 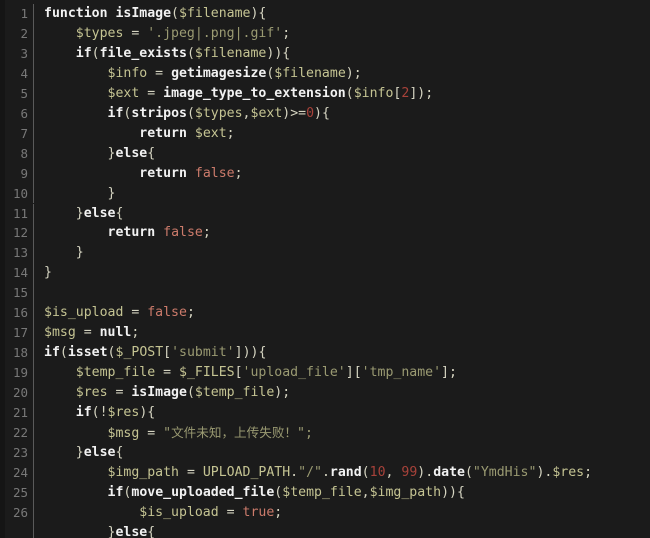 What do you see at coordinates (373, 93) in the screenshot?
I see `code-token-var: $info` at bounding box center [373, 93].